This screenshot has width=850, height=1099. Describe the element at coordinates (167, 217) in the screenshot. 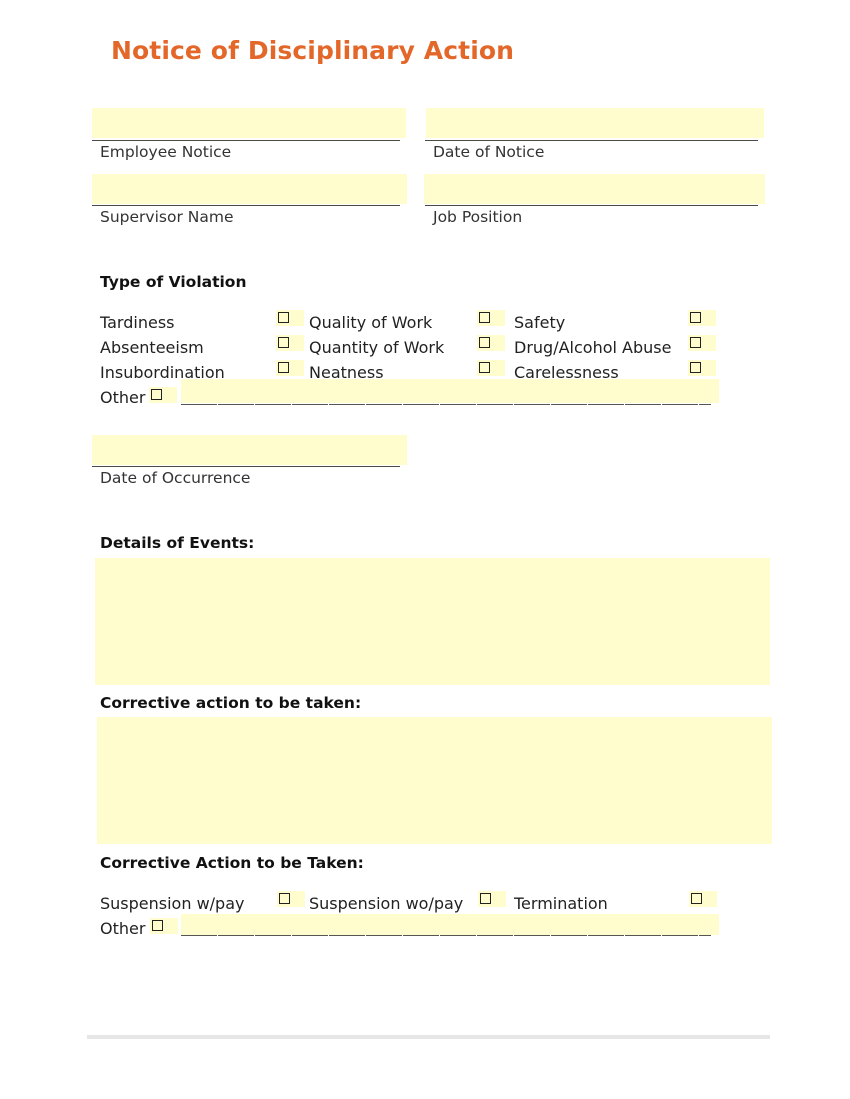

I see `supervisor-name-label: Supervisor Name` at that location.